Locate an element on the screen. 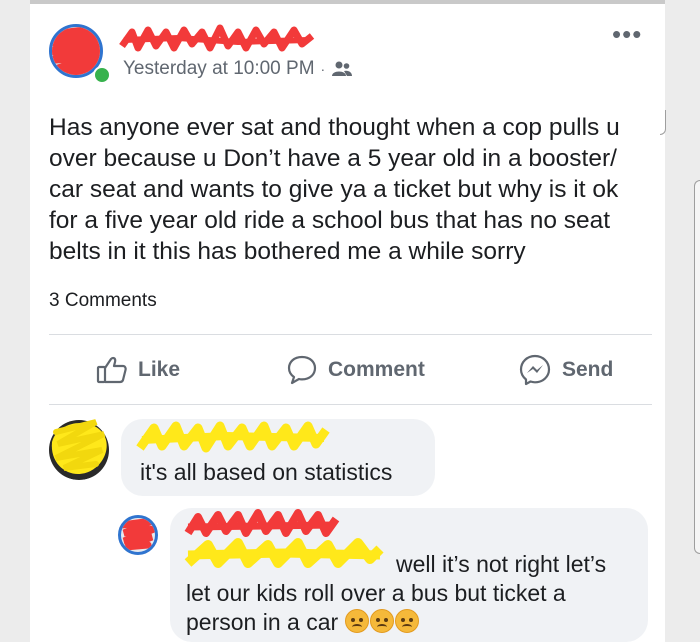  author-name-redaction is located at coordinates (218, 40).